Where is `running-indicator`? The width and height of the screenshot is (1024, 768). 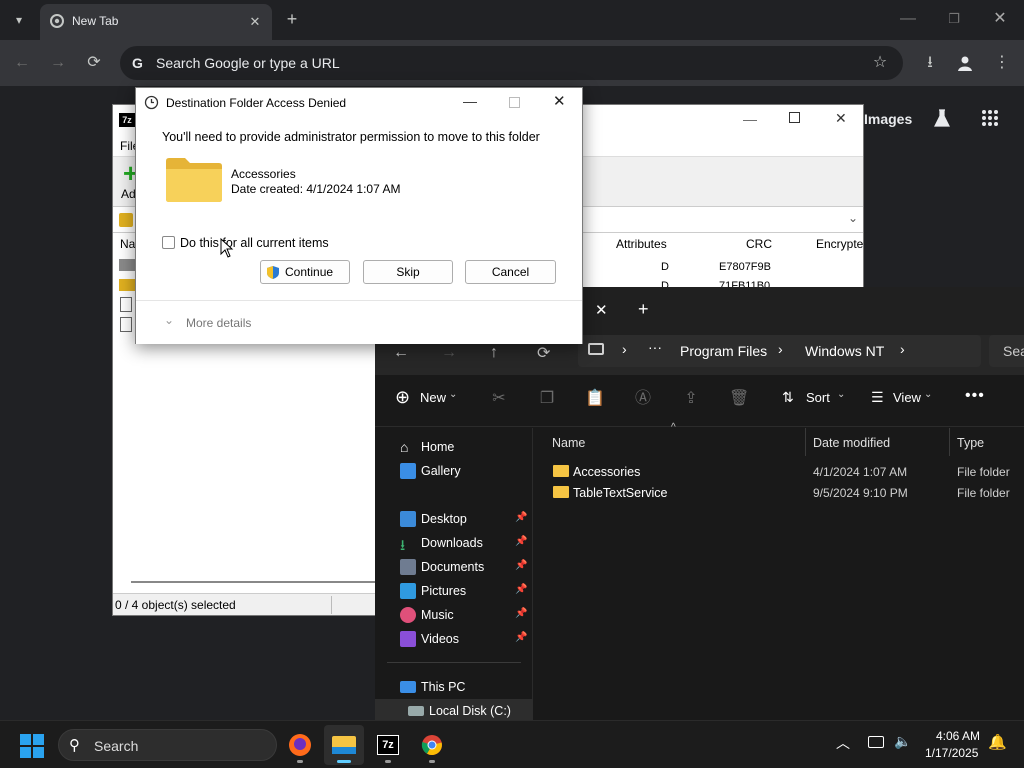
running-indicator is located at coordinates (432, 761).